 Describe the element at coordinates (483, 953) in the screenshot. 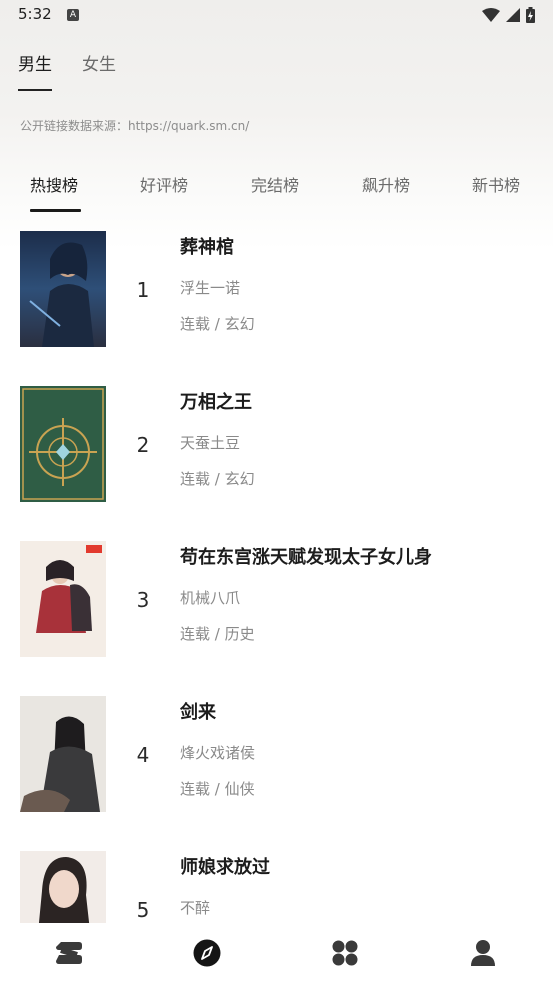

I see `profile-icon` at that location.